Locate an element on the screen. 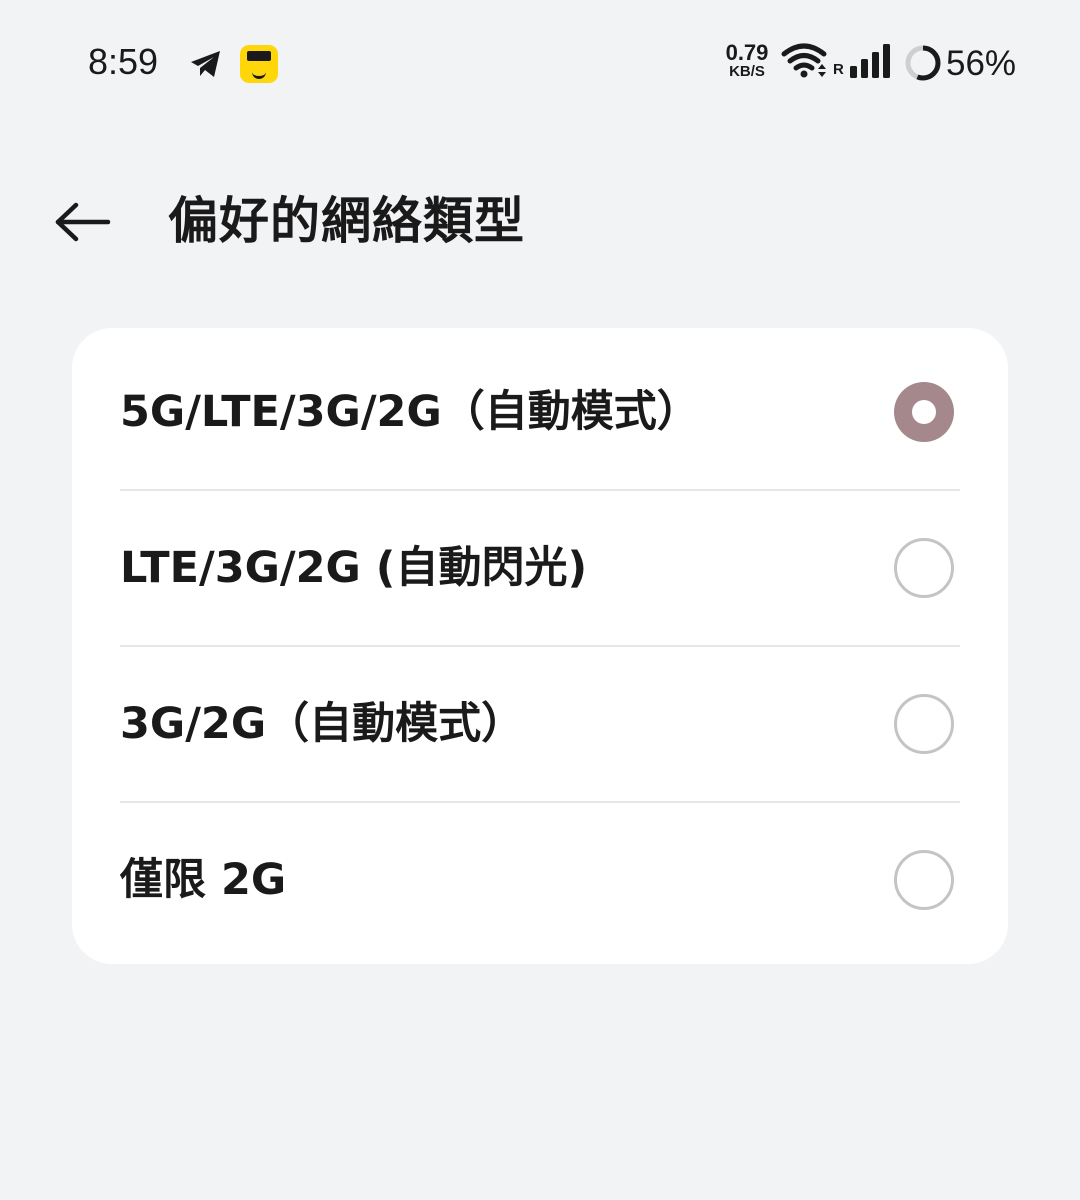  back-arrow-icon is located at coordinates (83, 222).